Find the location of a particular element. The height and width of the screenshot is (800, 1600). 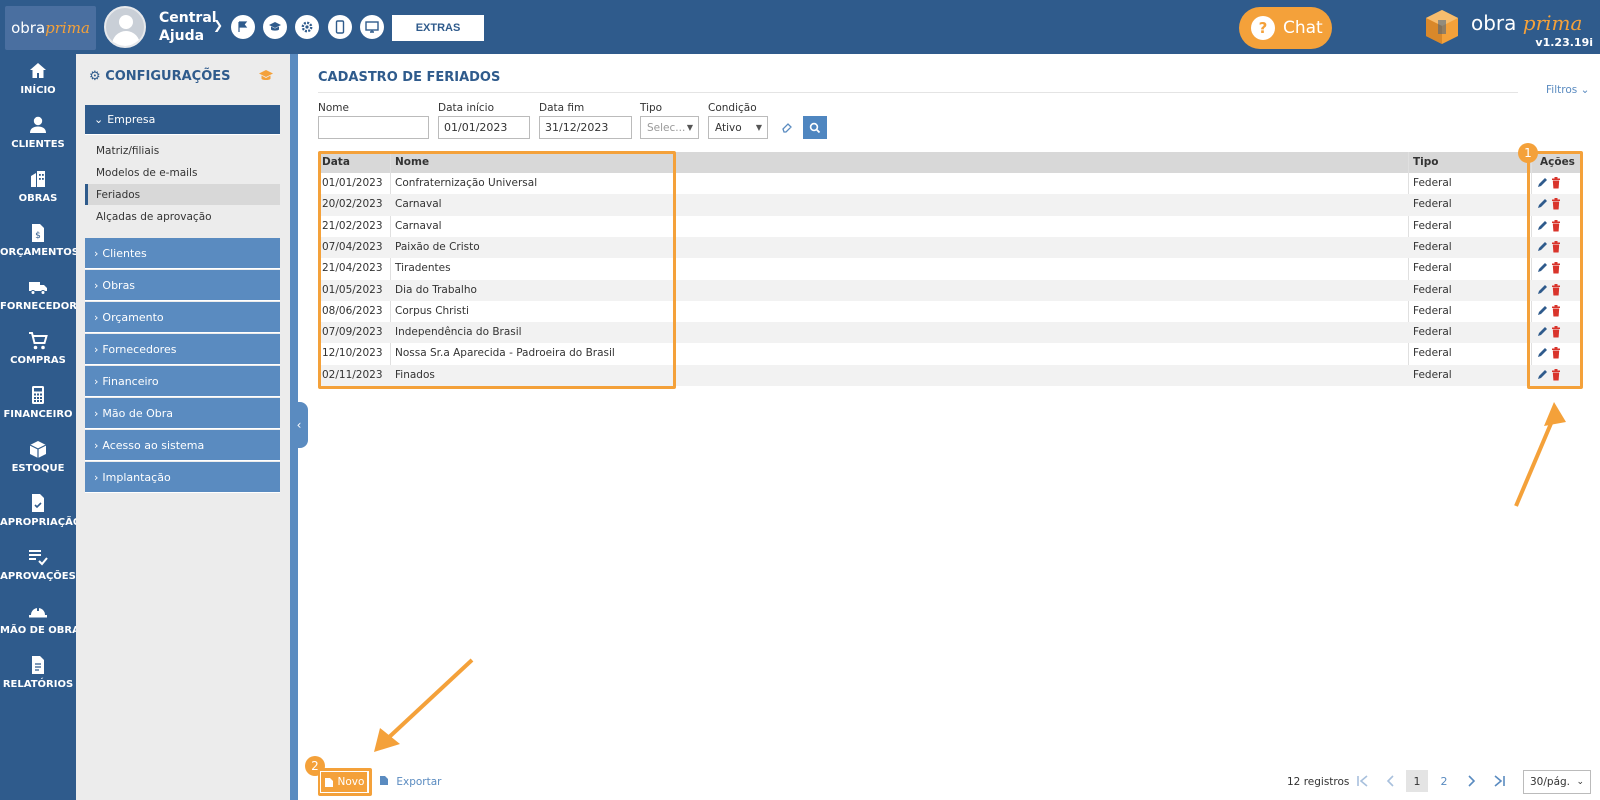

list-check-icon is located at coordinates (38, 558).